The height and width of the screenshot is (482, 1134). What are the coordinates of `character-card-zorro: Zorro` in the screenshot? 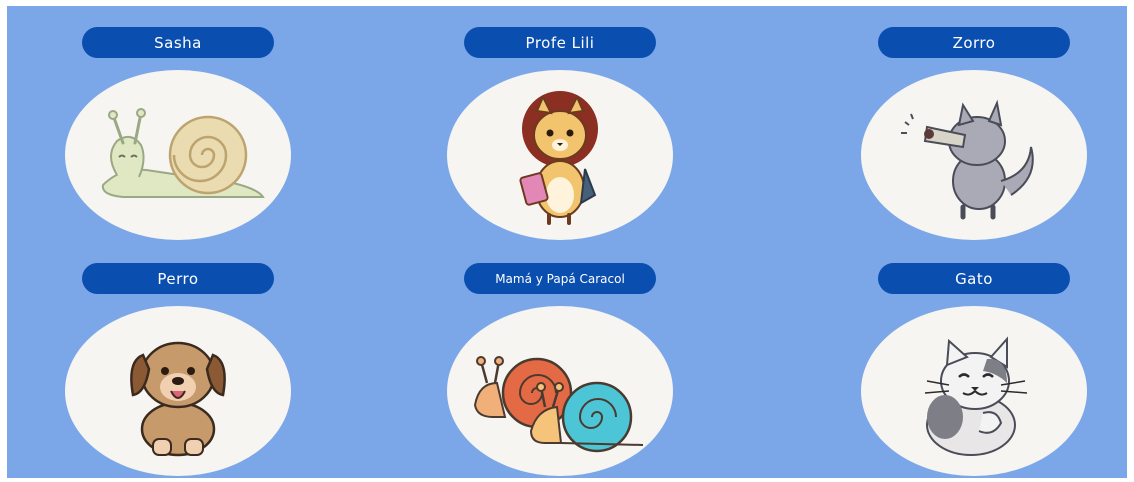 It's located at (976, 127).